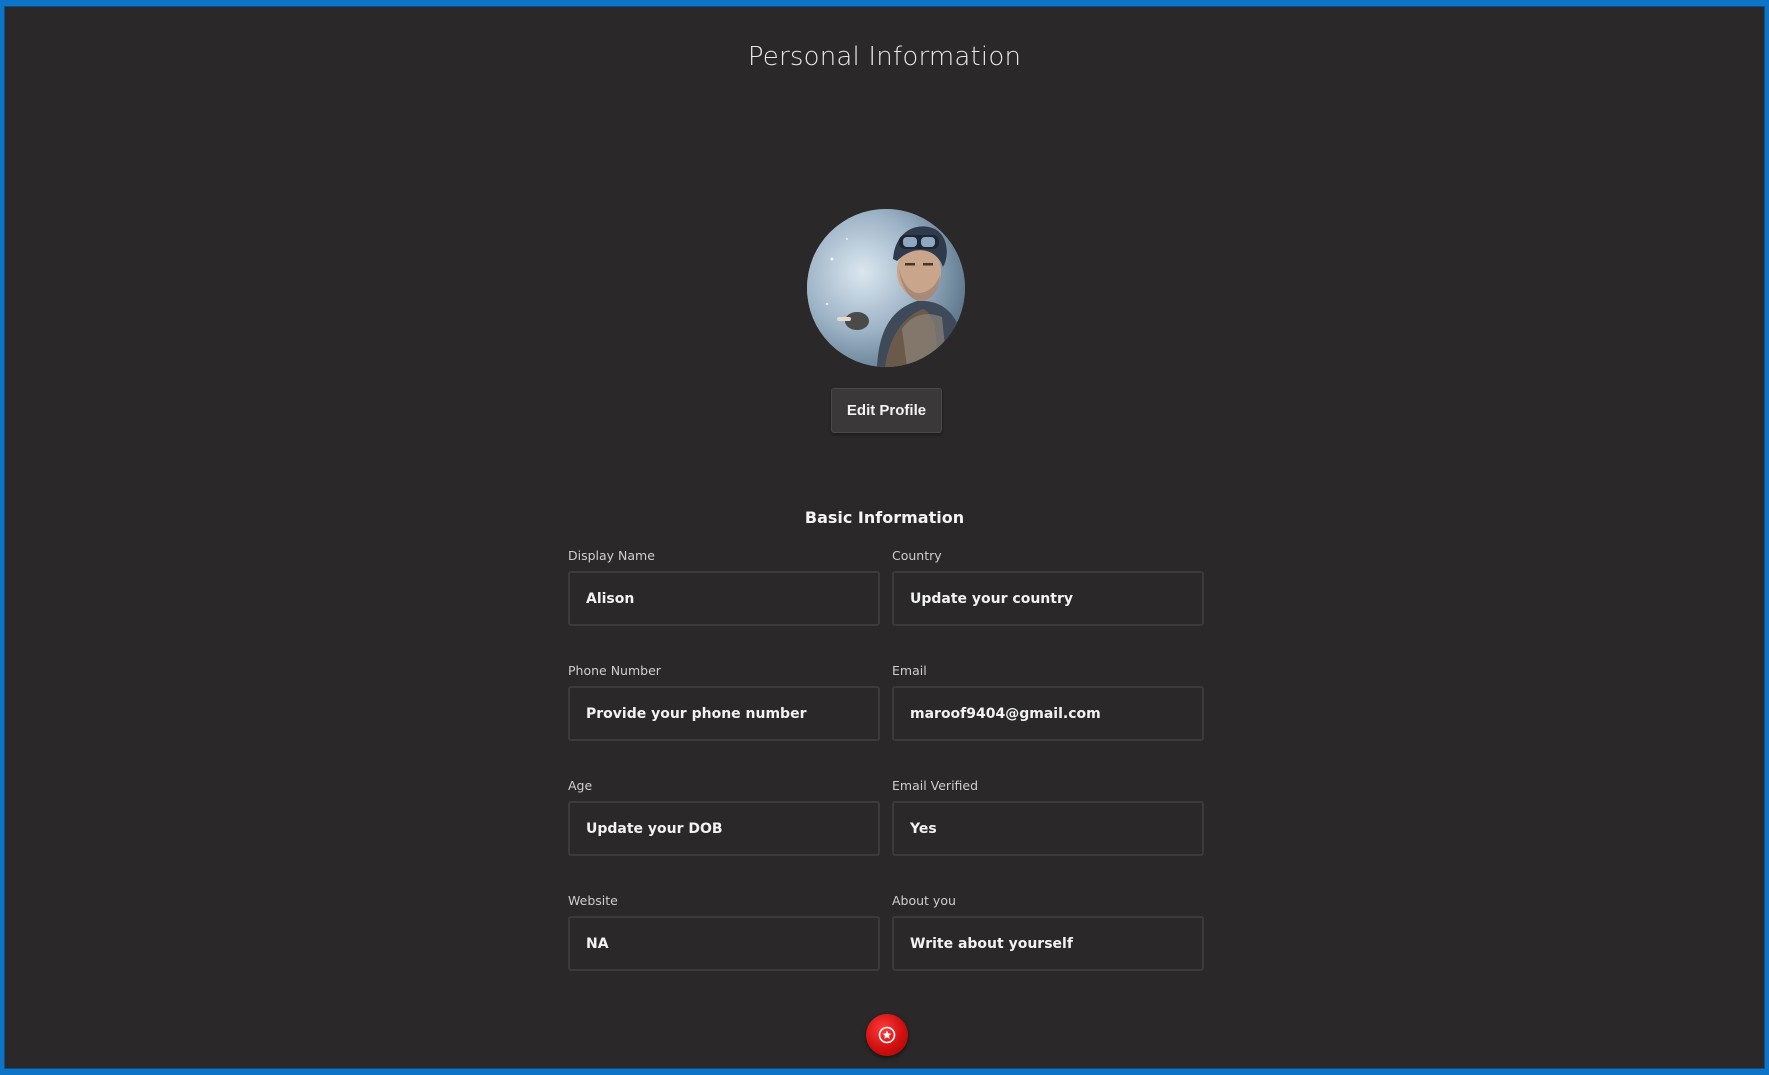  Describe the element at coordinates (724, 598) in the screenshot. I see `display-name-input: Alison` at that location.